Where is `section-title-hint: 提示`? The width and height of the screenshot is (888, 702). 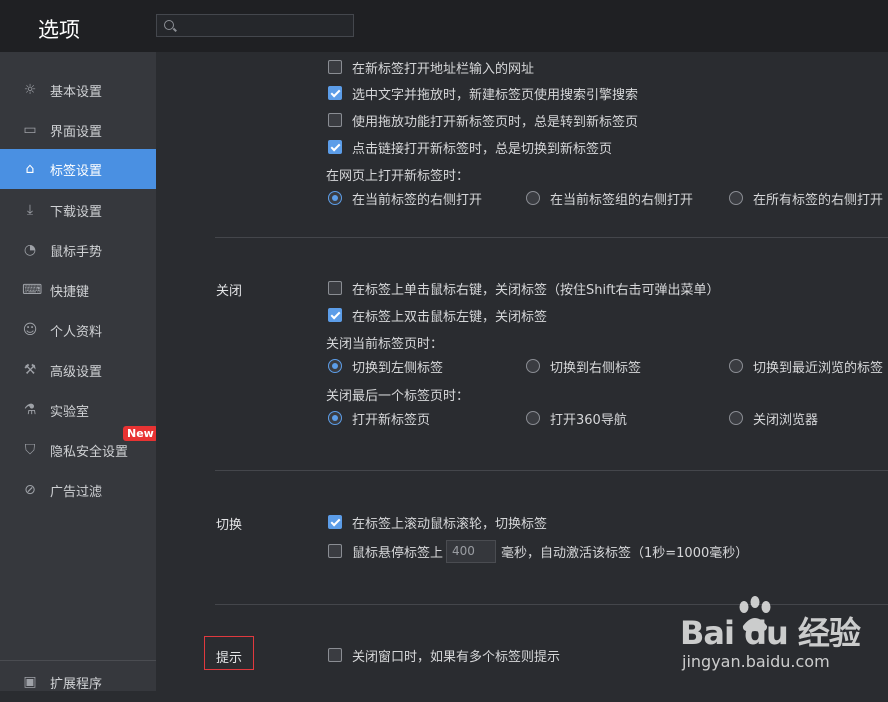 section-title-hint: 提示 is located at coordinates (229, 658).